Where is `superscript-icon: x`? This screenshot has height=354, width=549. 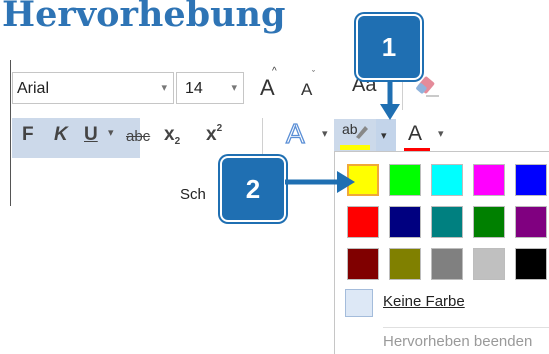 superscript-icon: x is located at coordinates (211, 134).